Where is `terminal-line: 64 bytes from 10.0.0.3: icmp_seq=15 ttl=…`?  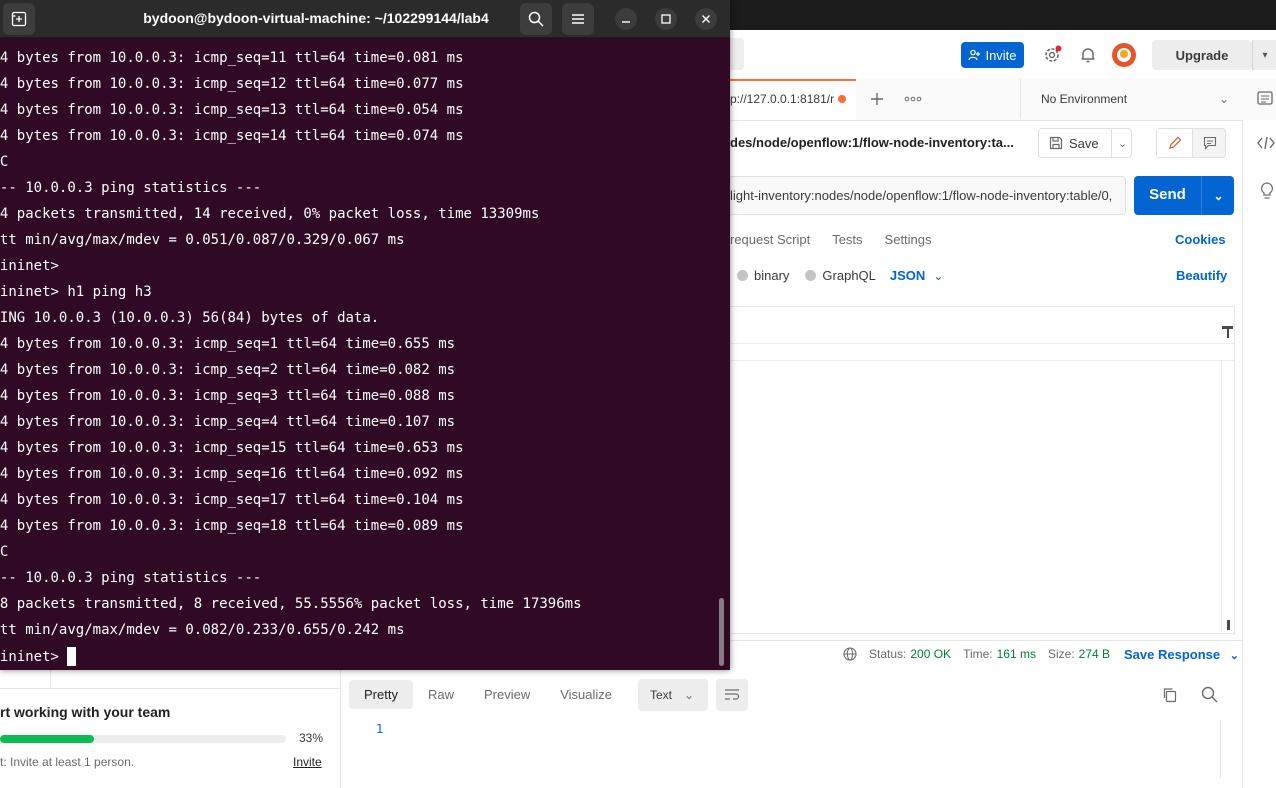 terminal-line: 64 bytes from 10.0.0.3: icmp_seq=15 ttl=… is located at coordinates (232, 448).